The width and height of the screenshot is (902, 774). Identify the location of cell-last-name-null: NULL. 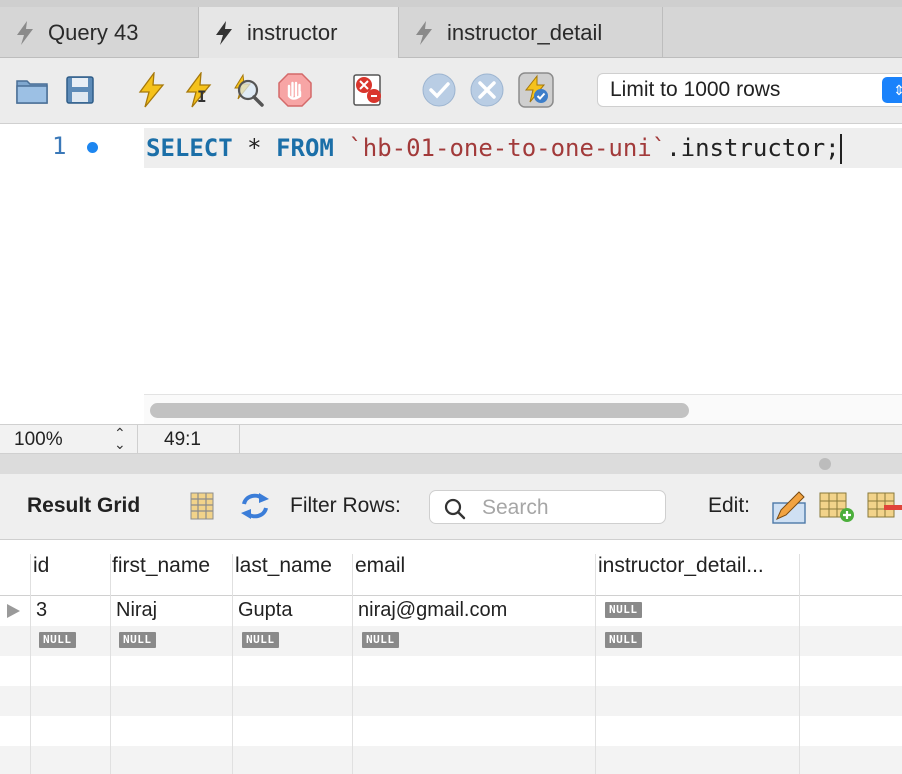
(260, 640).